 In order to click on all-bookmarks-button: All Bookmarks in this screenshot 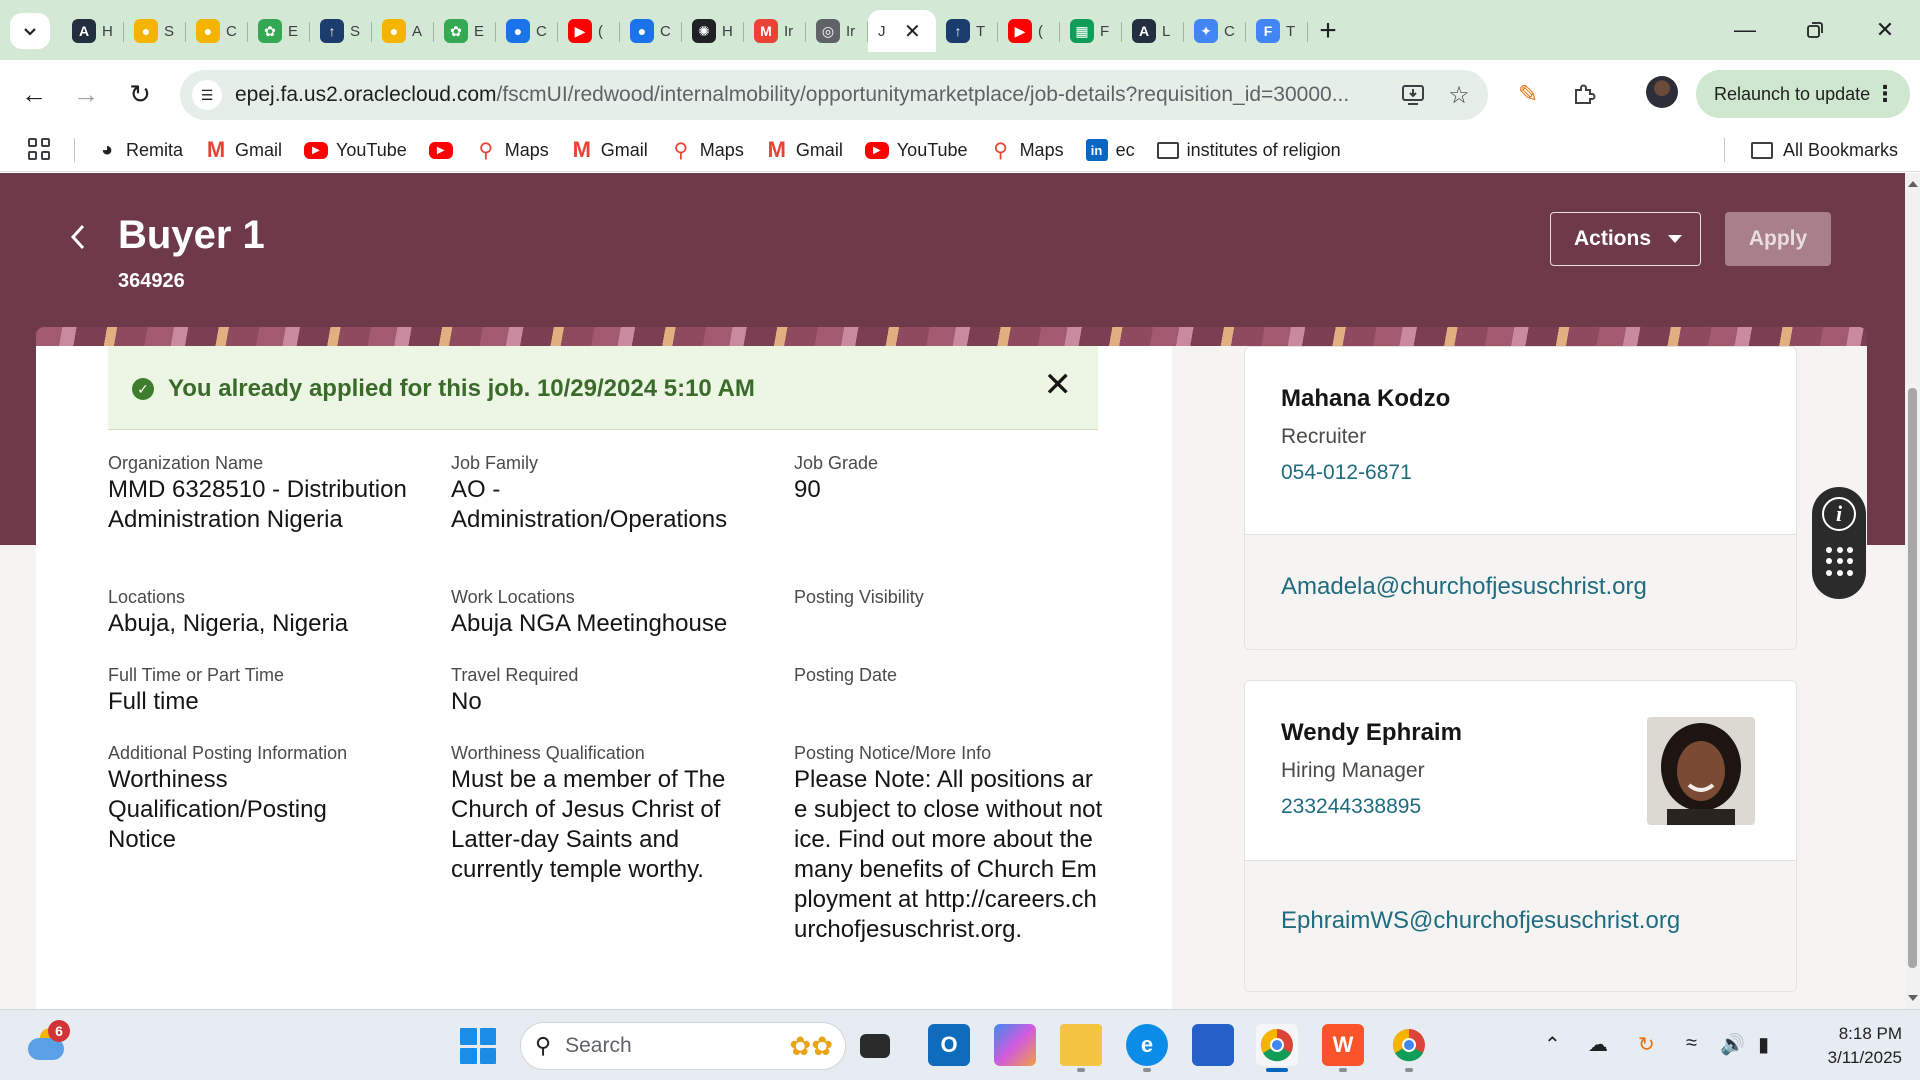, I will do `click(1824, 150)`.